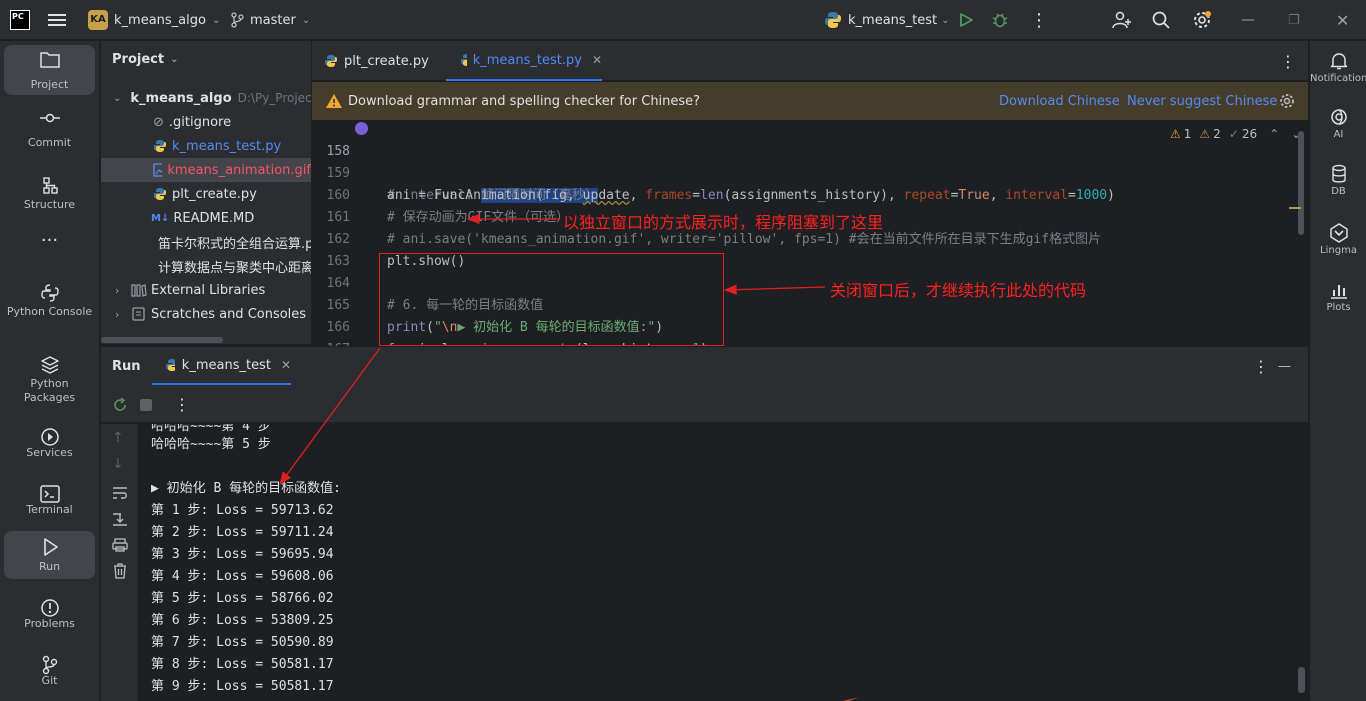 This screenshot has width=1366, height=701. I want to click on rerun-icon, so click(120, 405).